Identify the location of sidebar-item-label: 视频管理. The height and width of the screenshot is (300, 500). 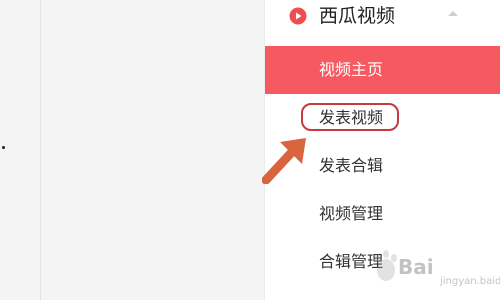
(351, 213).